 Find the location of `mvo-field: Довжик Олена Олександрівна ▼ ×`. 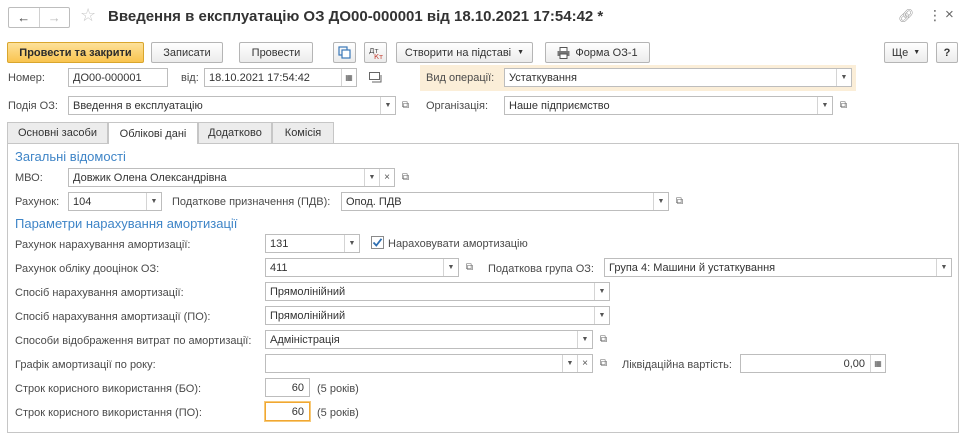

mvo-field: Довжик Олена Олександрівна ▼ × is located at coordinates (231, 177).